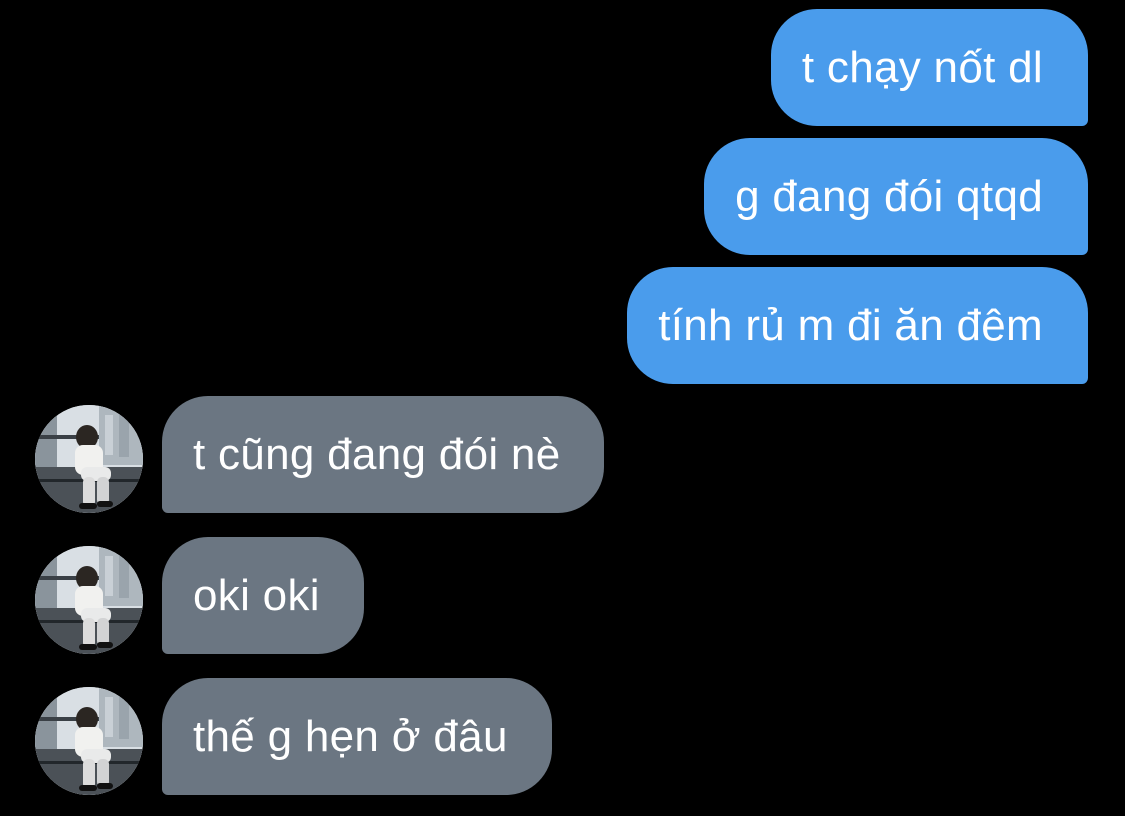 The height and width of the screenshot is (816, 1125). Describe the element at coordinates (350, 736) in the screenshot. I see `message-text: thế g hẹn ở đâu` at that location.